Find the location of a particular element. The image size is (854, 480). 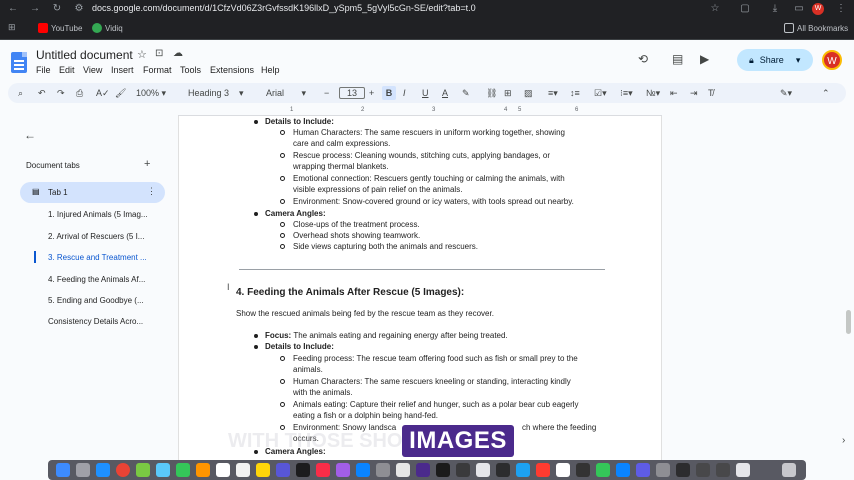

menu-format: Format is located at coordinates (157, 70).